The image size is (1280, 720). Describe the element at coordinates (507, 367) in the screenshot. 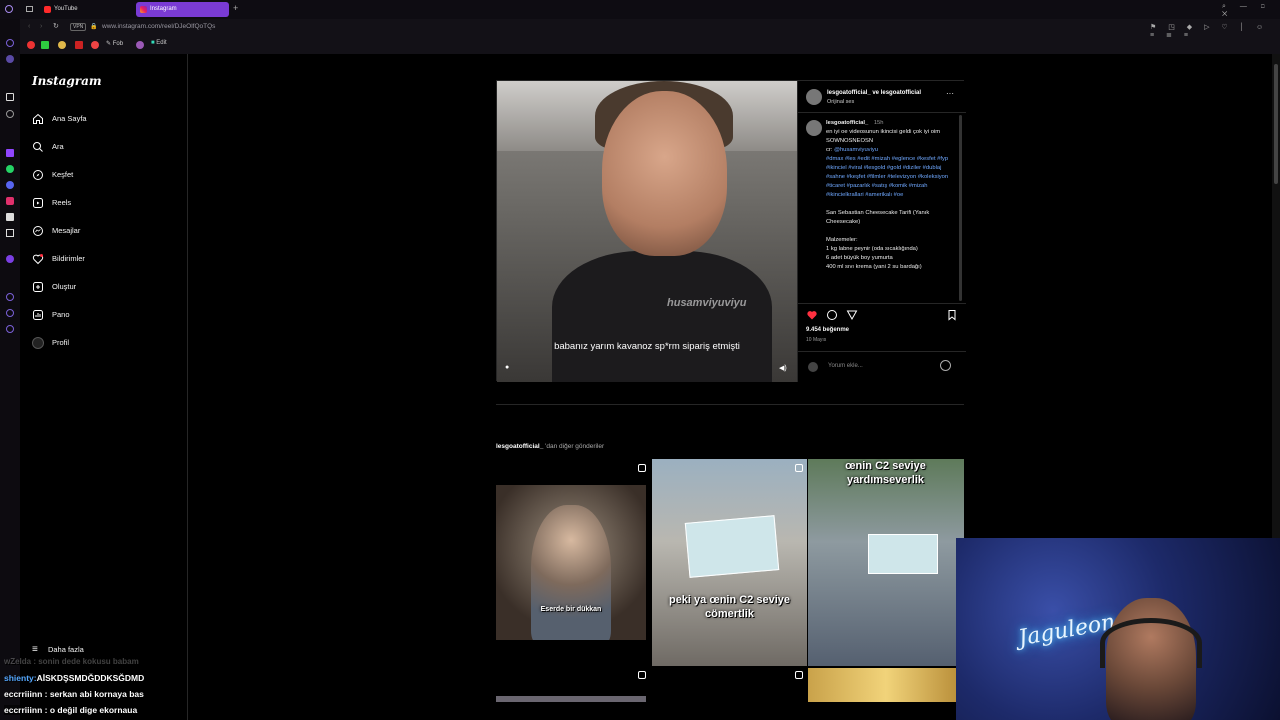

I see `user-tag-icon: ●` at that location.